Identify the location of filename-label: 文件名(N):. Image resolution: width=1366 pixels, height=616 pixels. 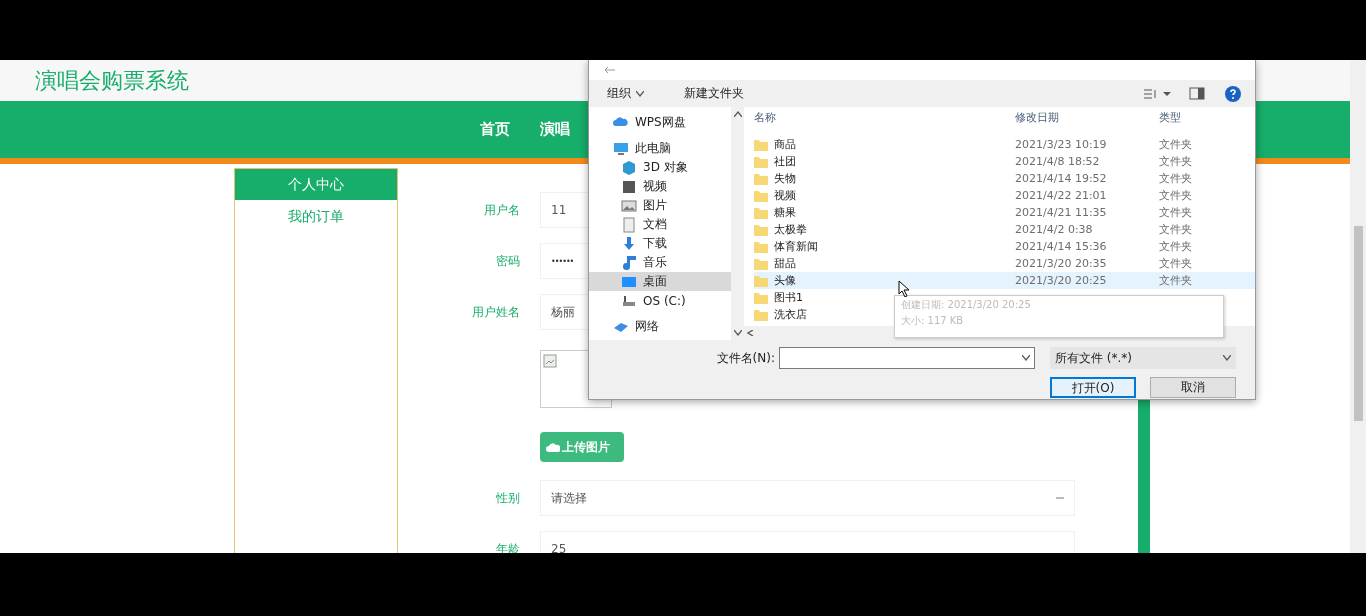
(745, 358).